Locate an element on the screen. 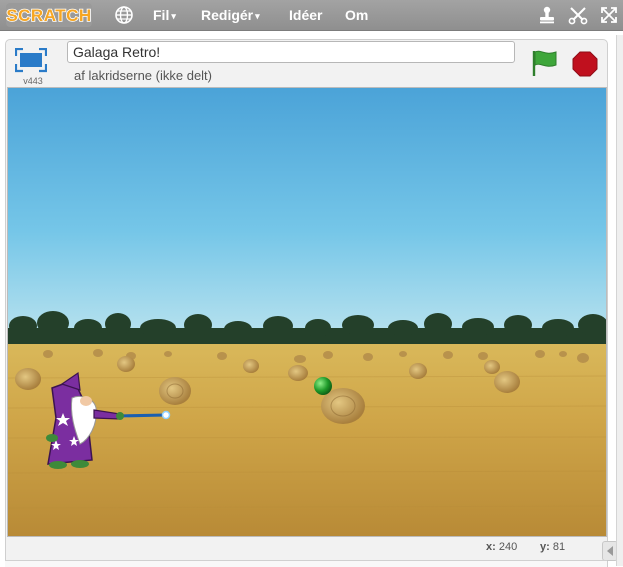  y-label: y: is located at coordinates (545, 547).